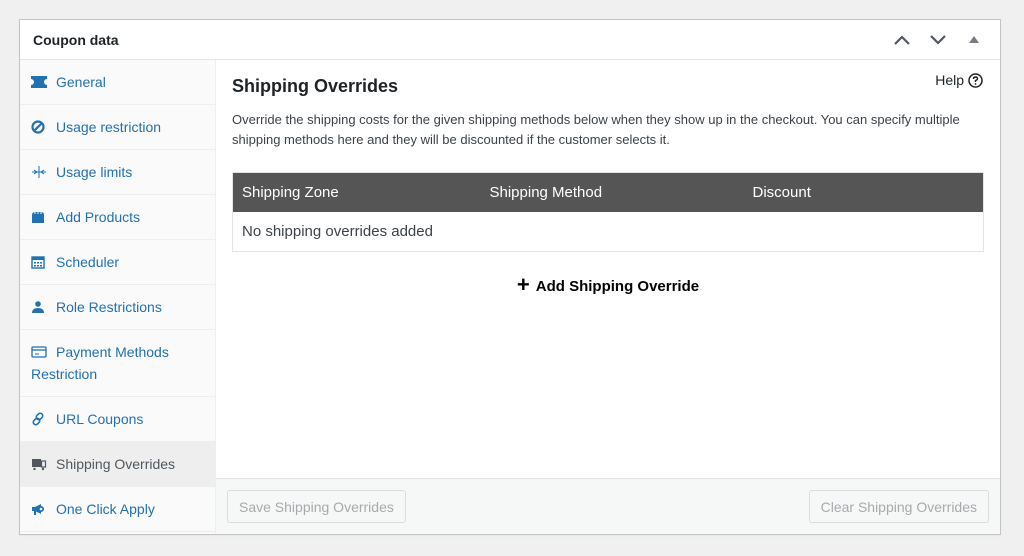 The height and width of the screenshot is (556, 1024). What do you see at coordinates (39, 464) in the screenshot?
I see `truck-icon` at bounding box center [39, 464].